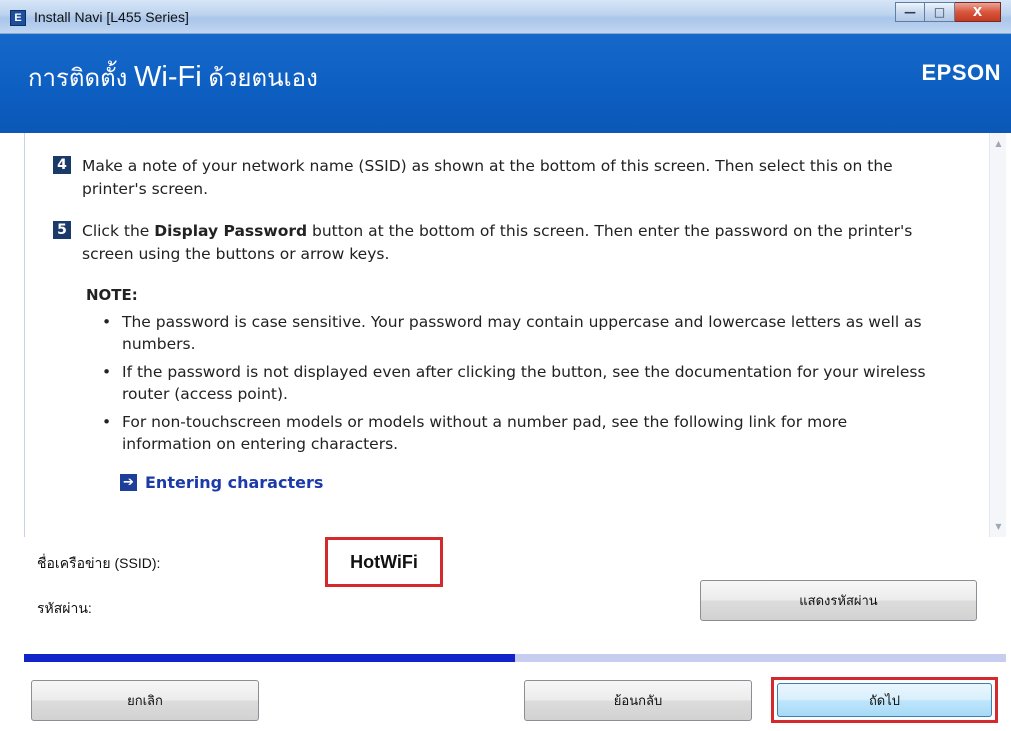 The width and height of the screenshot is (1011, 731). What do you see at coordinates (62, 230) in the screenshot?
I see `step-number-badge: 5` at bounding box center [62, 230].